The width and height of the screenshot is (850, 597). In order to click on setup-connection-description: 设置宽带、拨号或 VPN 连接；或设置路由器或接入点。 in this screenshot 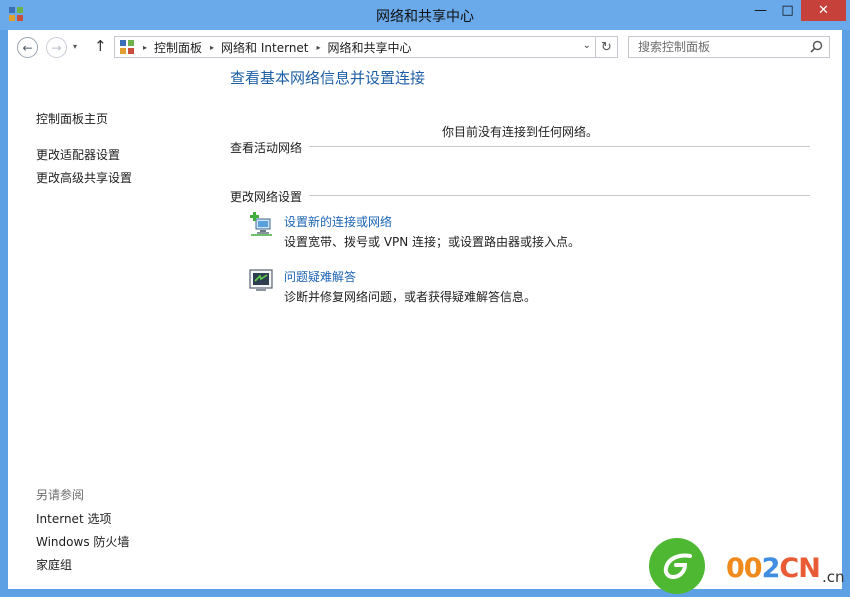, I will do `click(432, 242)`.